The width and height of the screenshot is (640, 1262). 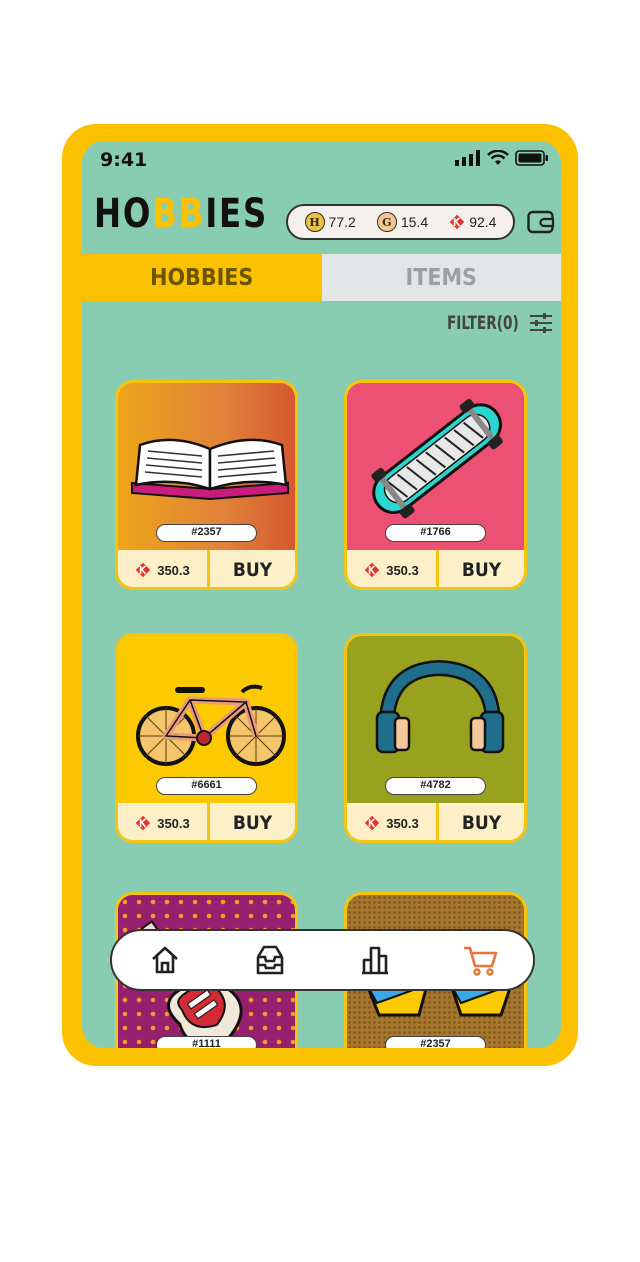 I want to click on nav-cart, so click(x=480, y=960).